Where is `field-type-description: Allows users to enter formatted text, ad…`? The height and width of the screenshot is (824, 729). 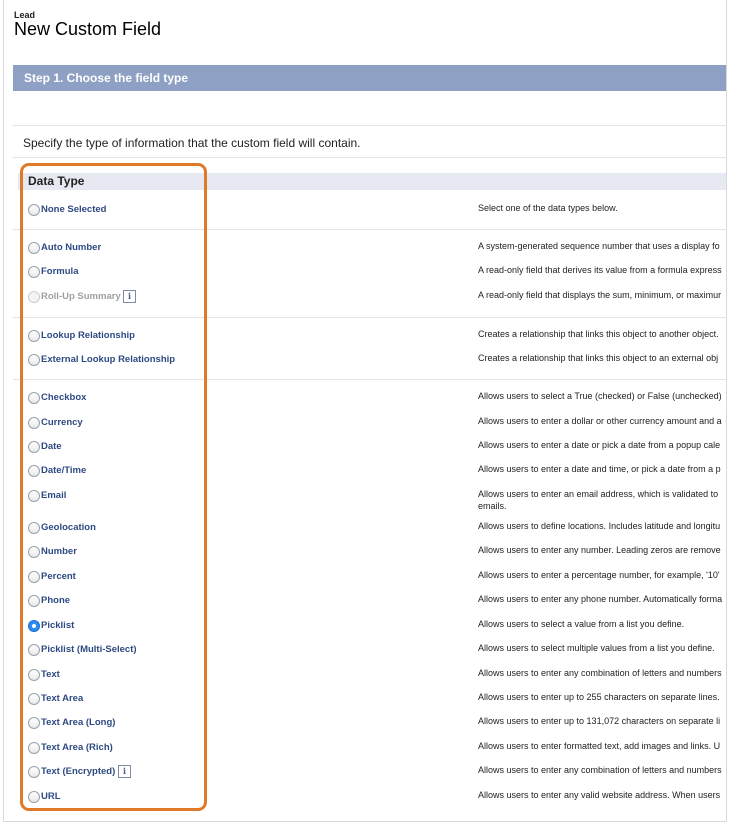
field-type-description: Allows users to enter formatted text, ad… is located at coordinates (602, 746).